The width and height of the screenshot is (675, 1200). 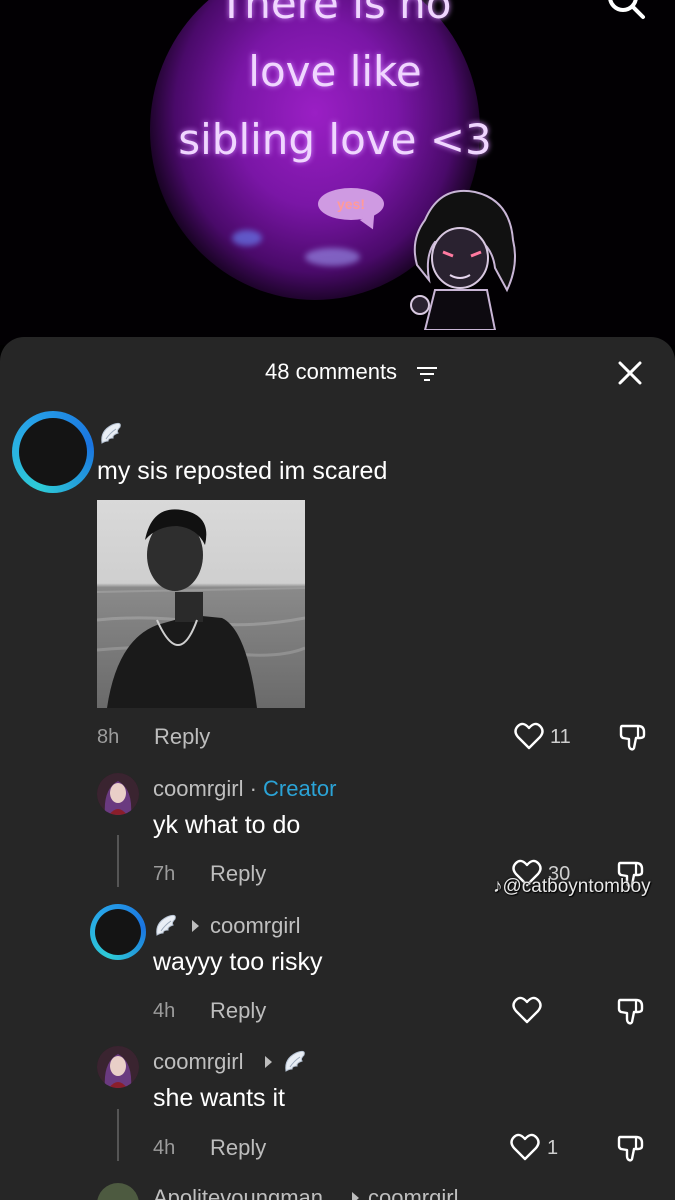 I want to click on close-icon, so click(x=630, y=373).